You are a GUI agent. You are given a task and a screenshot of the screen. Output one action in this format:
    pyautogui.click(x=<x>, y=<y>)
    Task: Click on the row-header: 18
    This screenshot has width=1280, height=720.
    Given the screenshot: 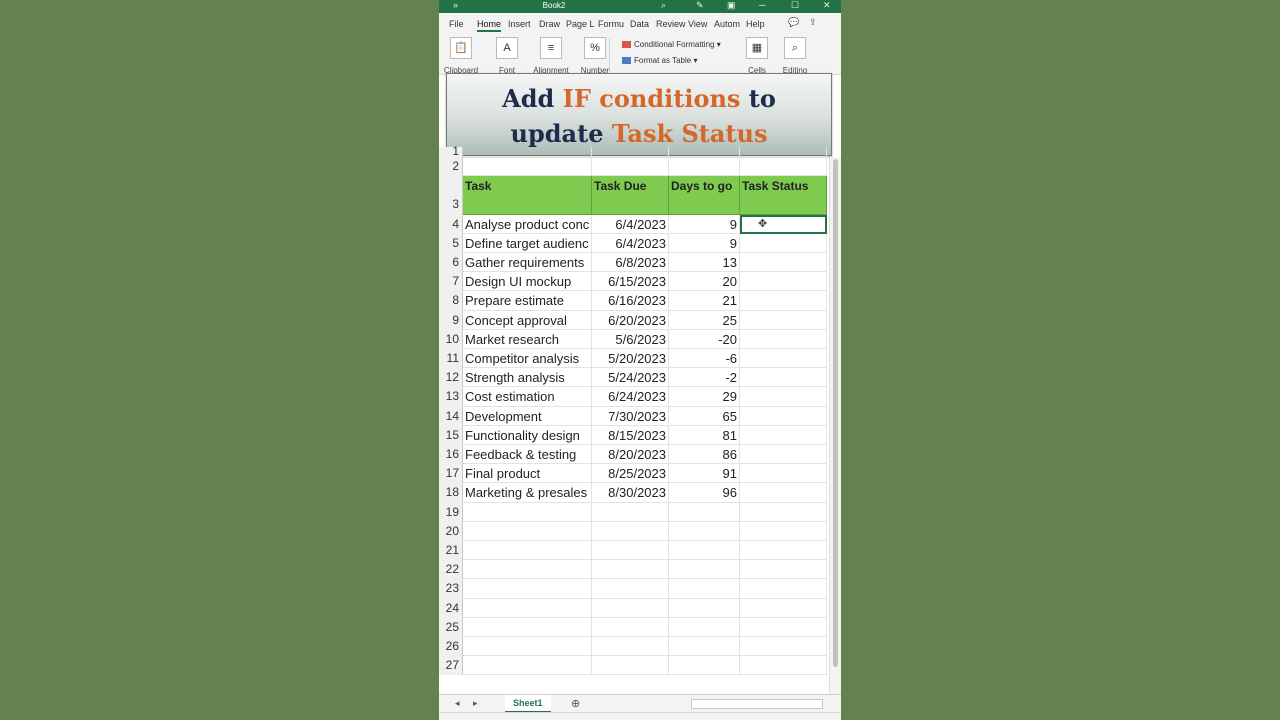 What is the action you would take?
    pyautogui.click(x=451, y=493)
    